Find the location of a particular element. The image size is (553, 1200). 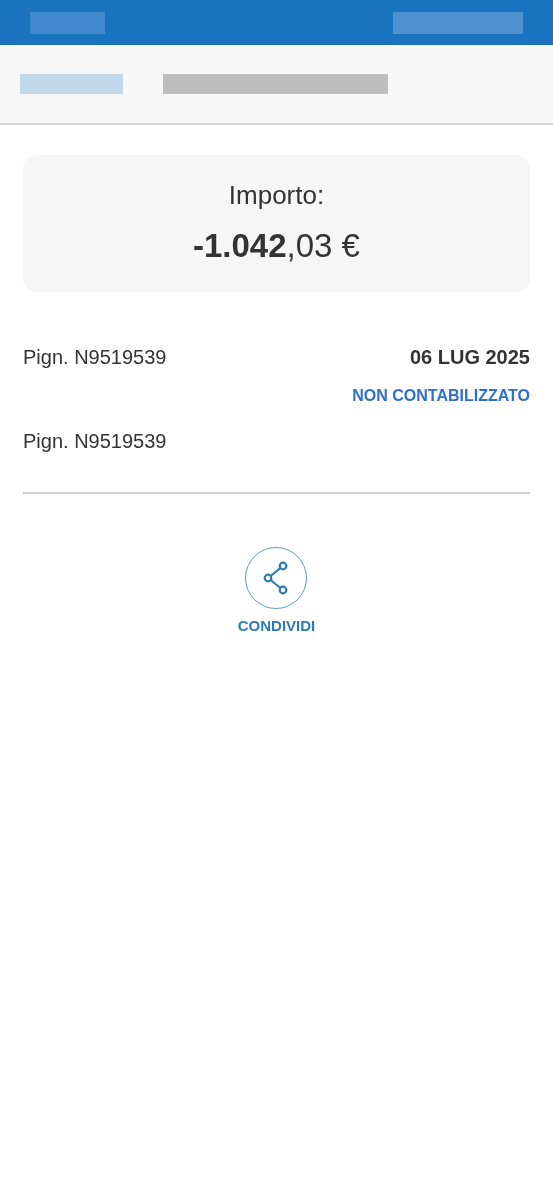

transaction-description: Pign. N9519539 is located at coordinates (95, 357).